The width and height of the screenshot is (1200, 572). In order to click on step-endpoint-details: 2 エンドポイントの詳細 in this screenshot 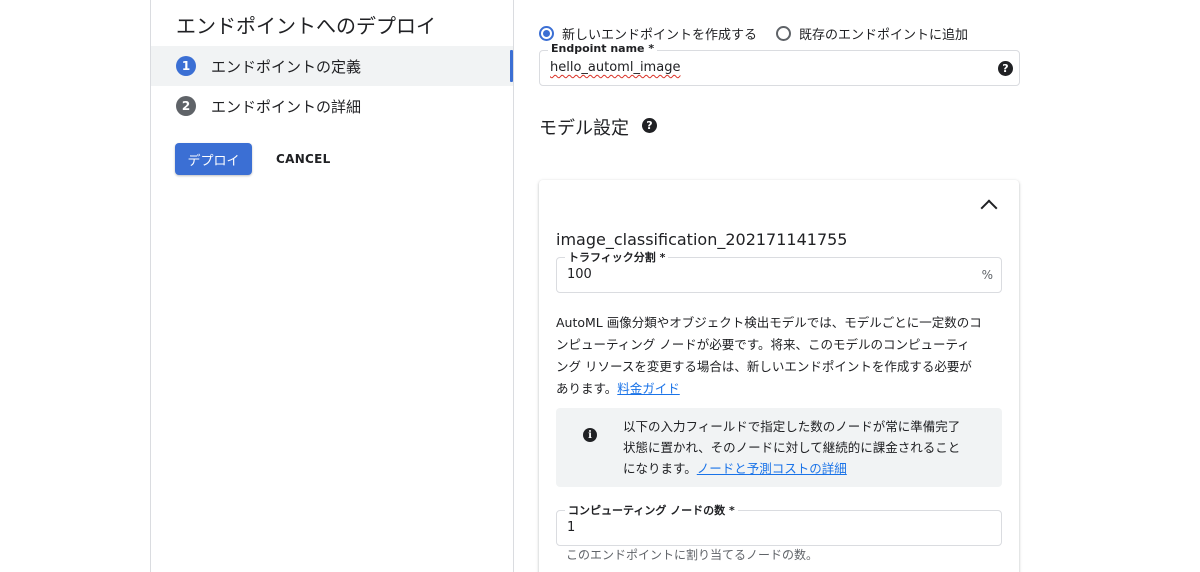, I will do `click(332, 106)`.